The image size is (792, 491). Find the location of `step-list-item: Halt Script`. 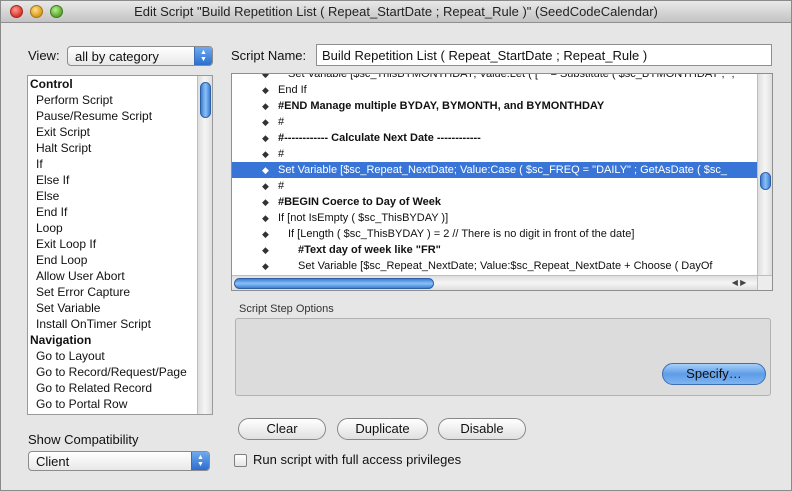

step-list-item: Halt Script is located at coordinates (120, 148).